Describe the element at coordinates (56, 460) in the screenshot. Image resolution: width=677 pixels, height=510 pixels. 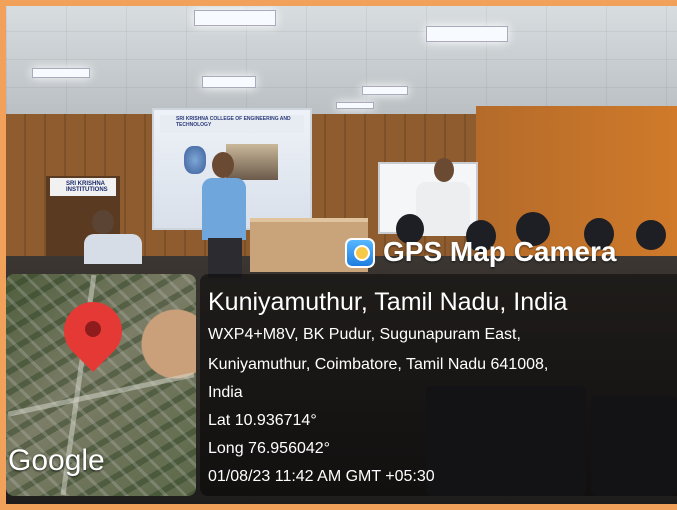
I see `map-brand-logo: Google` at that location.